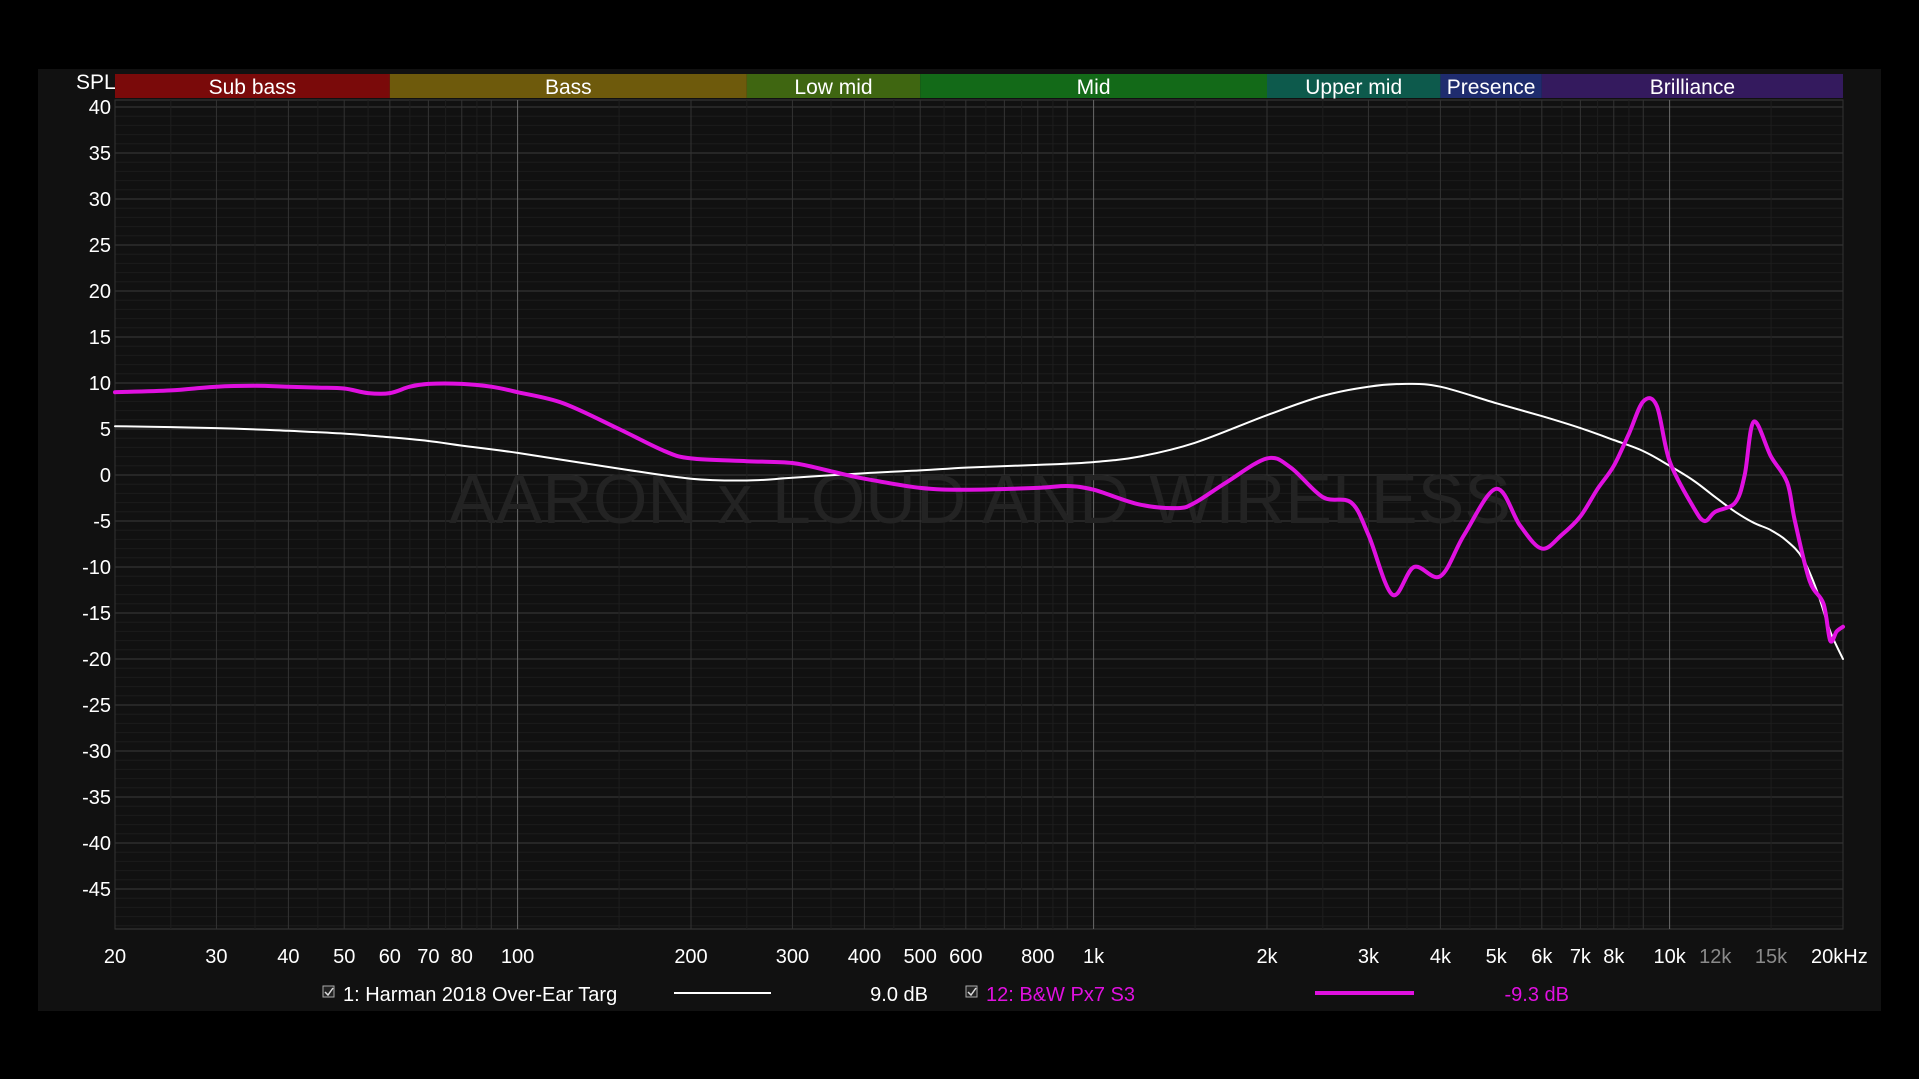  I want to click on x-tick-label: 400, so click(864, 957).